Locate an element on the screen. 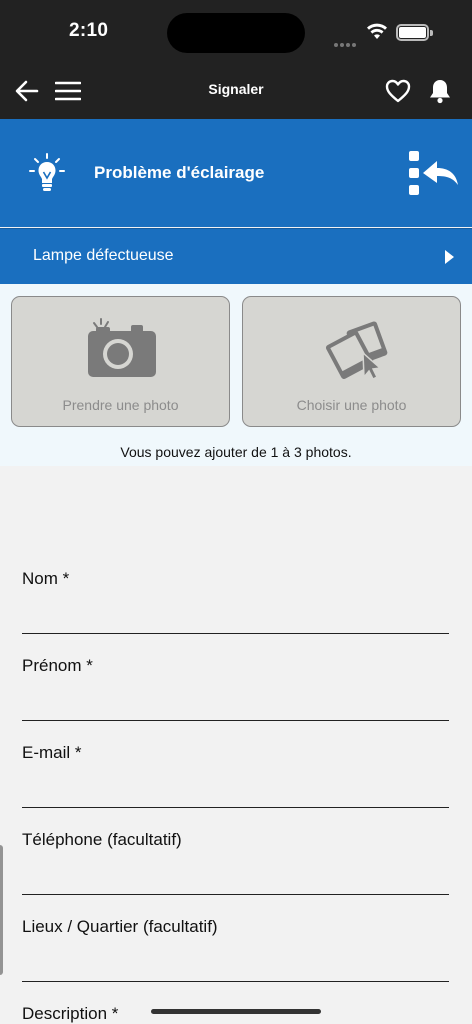  category-title: Problème d'éclairage is located at coordinates (179, 172).